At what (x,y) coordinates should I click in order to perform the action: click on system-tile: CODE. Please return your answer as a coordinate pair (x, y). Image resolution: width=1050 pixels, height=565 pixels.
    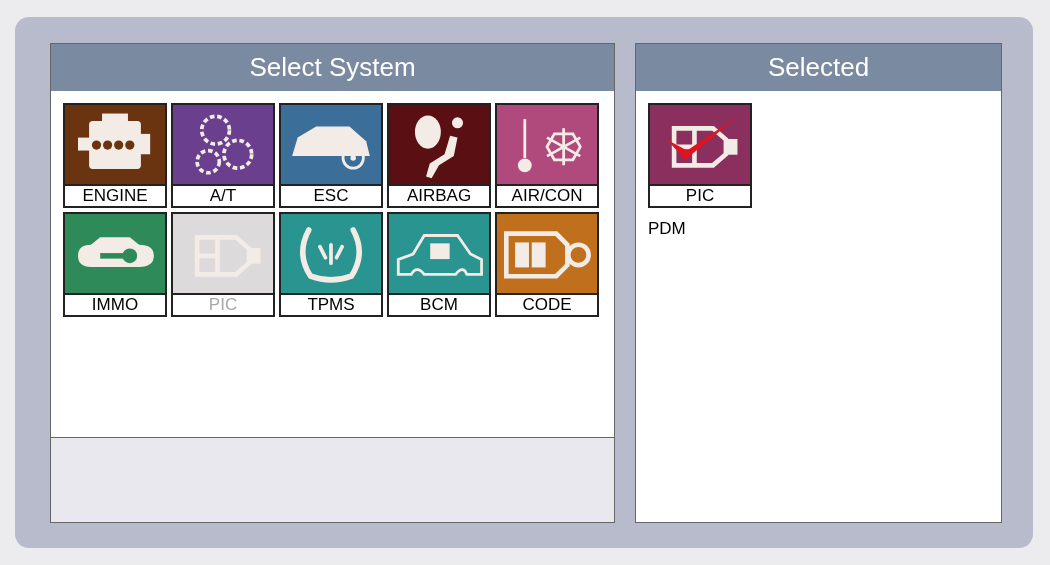
    Looking at the image, I should click on (547, 264).